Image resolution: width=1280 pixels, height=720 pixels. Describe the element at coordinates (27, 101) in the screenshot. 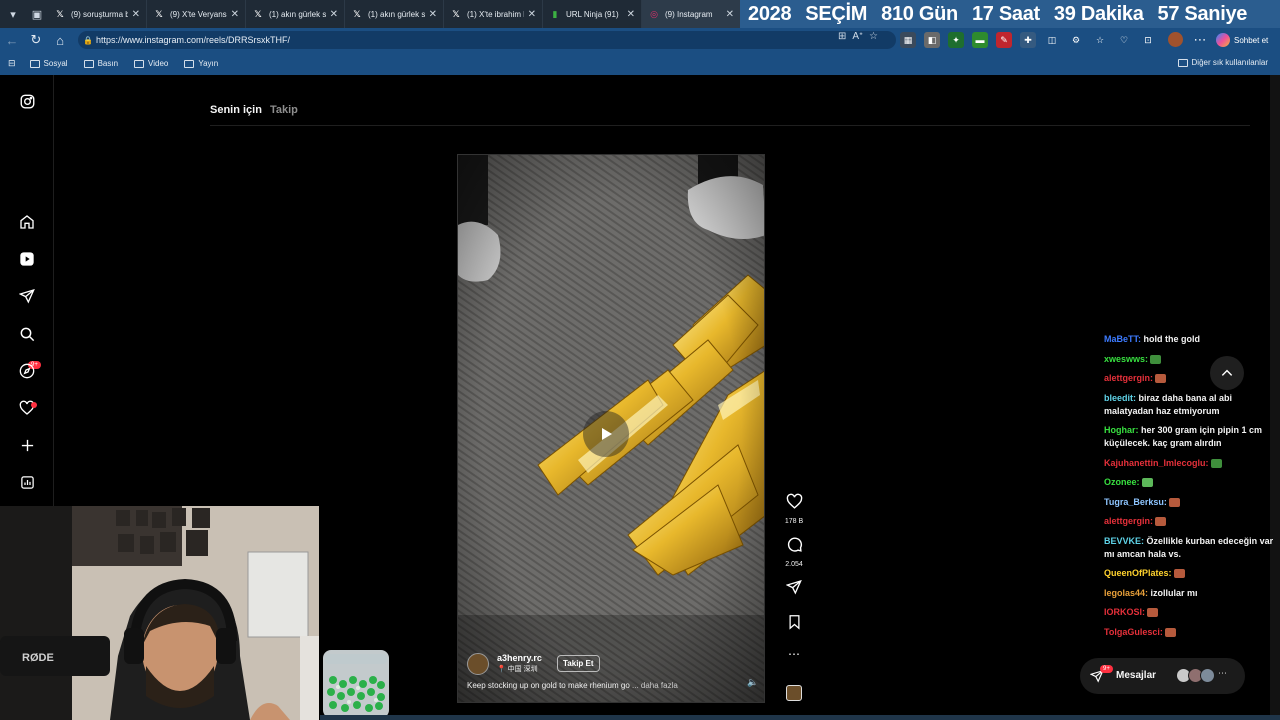

I see `instagram-logo-icon` at that location.